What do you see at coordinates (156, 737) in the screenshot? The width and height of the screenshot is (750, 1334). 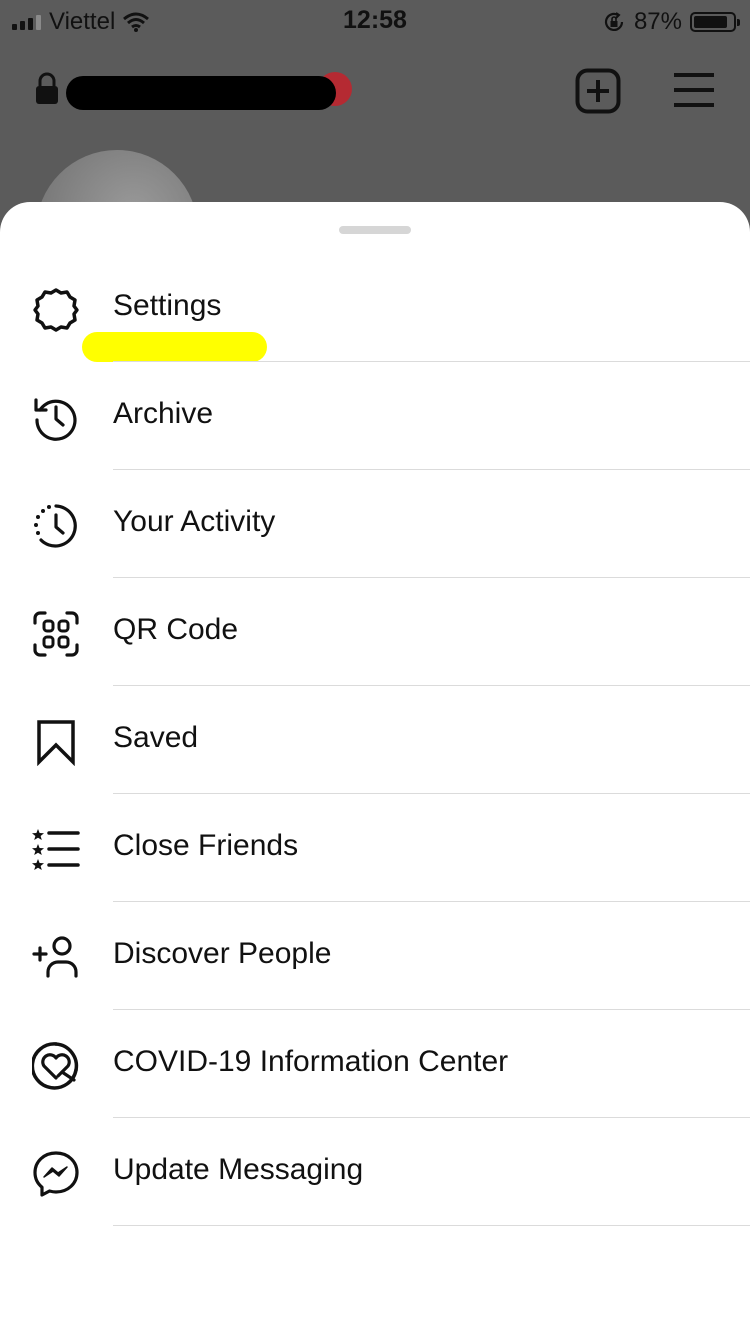 I see `menu-item-label: Saved` at bounding box center [156, 737].